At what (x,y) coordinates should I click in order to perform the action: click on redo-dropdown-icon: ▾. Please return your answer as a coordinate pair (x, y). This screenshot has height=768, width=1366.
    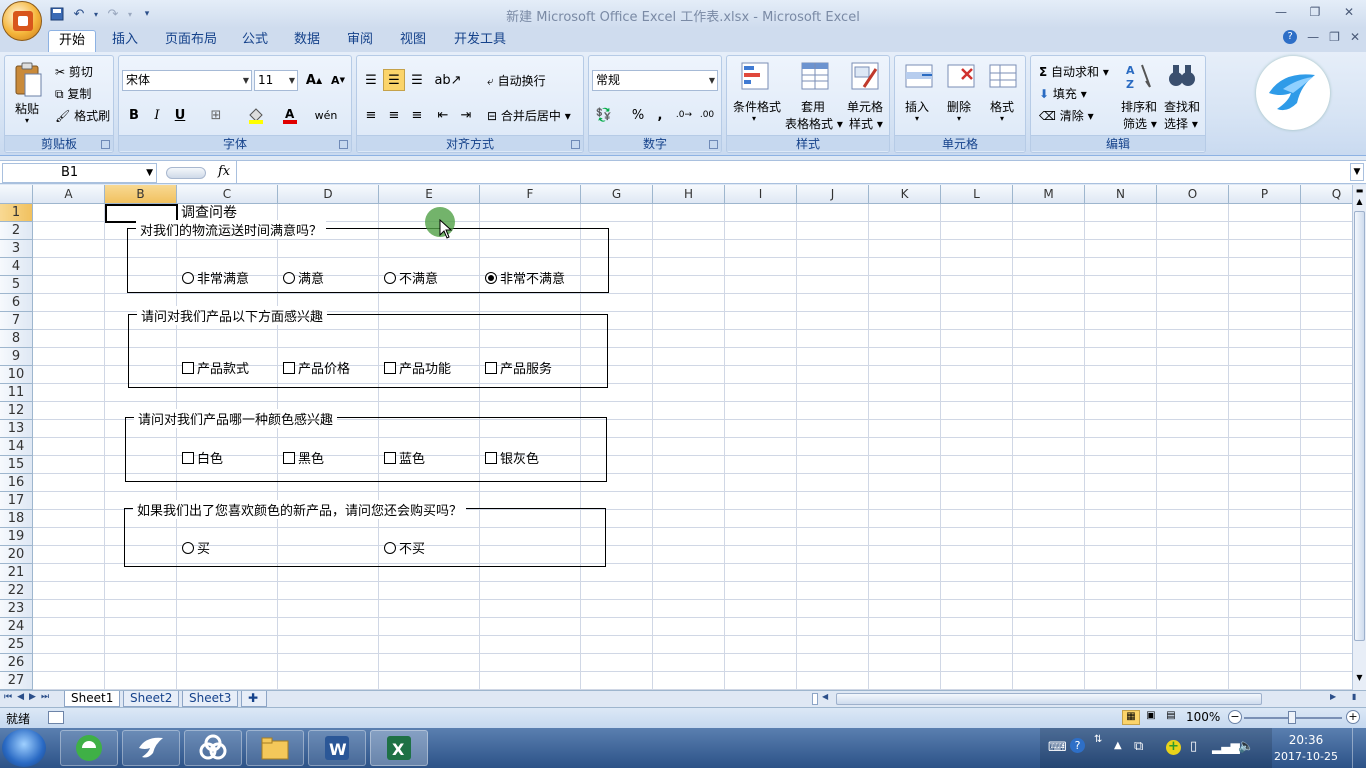
    Looking at the image, I should click on (130, 14).